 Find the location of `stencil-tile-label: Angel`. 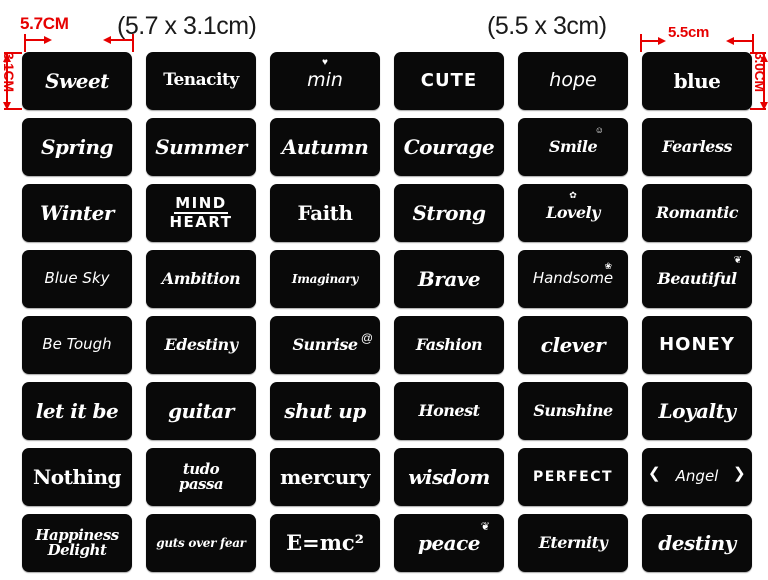

stencil-tile-label: Angel is located at coordinates (697, 476).